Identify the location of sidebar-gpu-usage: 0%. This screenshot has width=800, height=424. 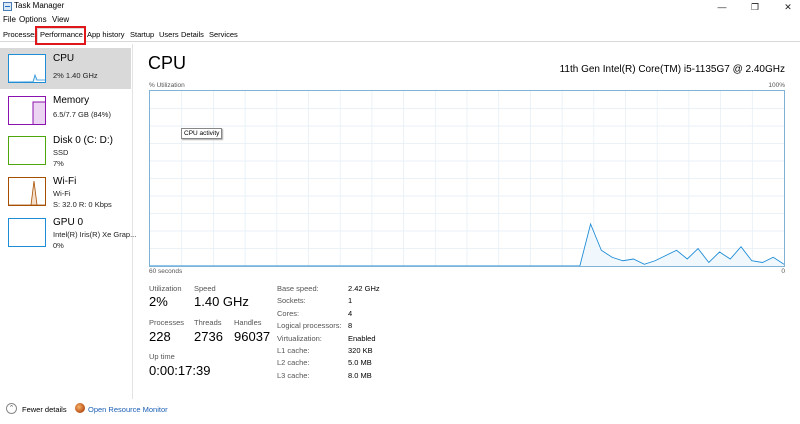
(58, 245).